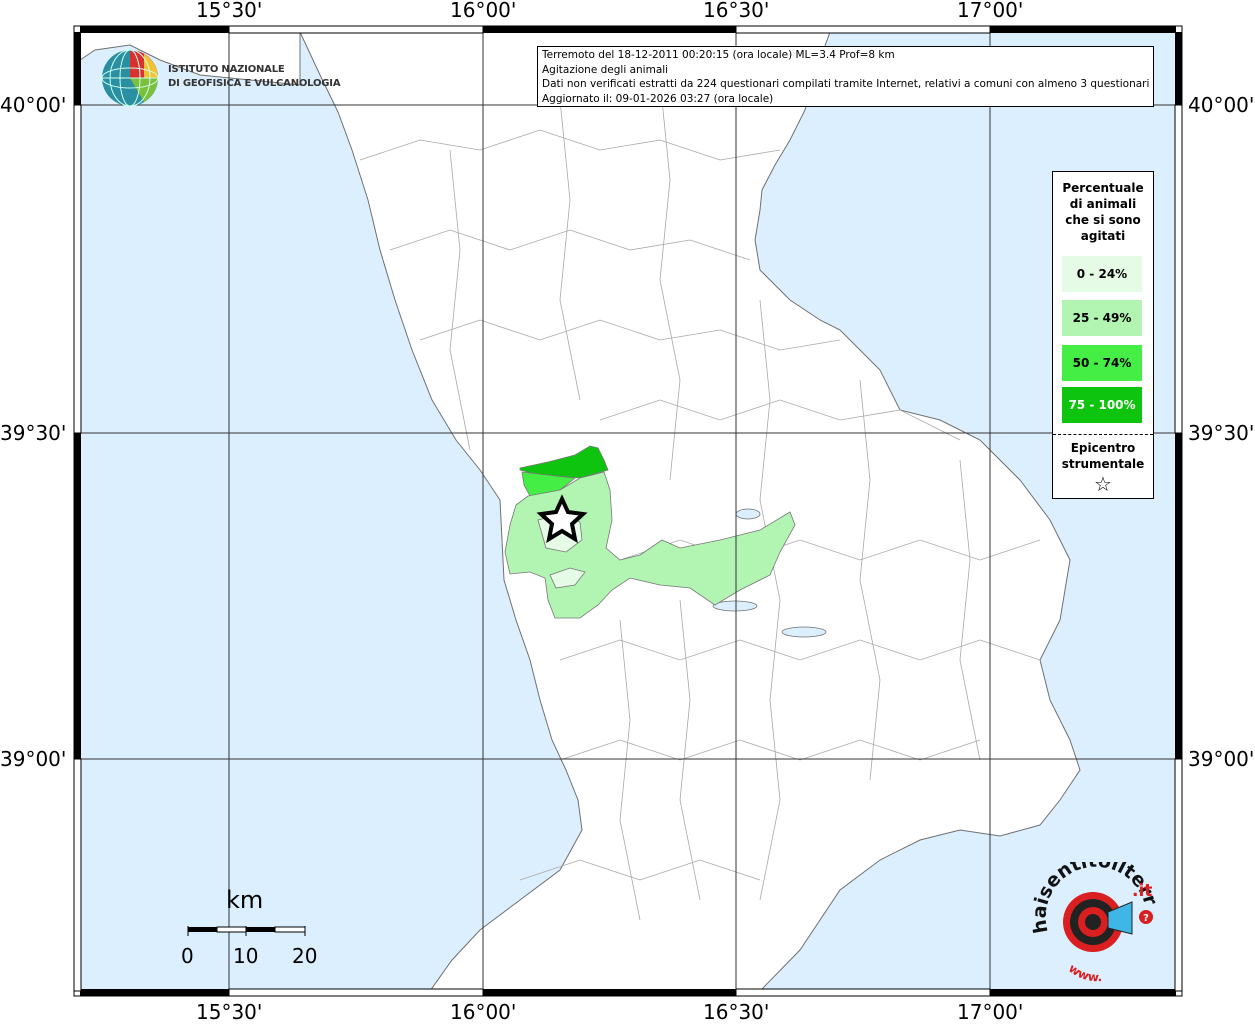 This screenshot has height=1024, width=1255. What do you see at coordinates (1103, 484) in the screenshot?
I see `legend-star-icon: ☆` at bounding box center [1103, 484].